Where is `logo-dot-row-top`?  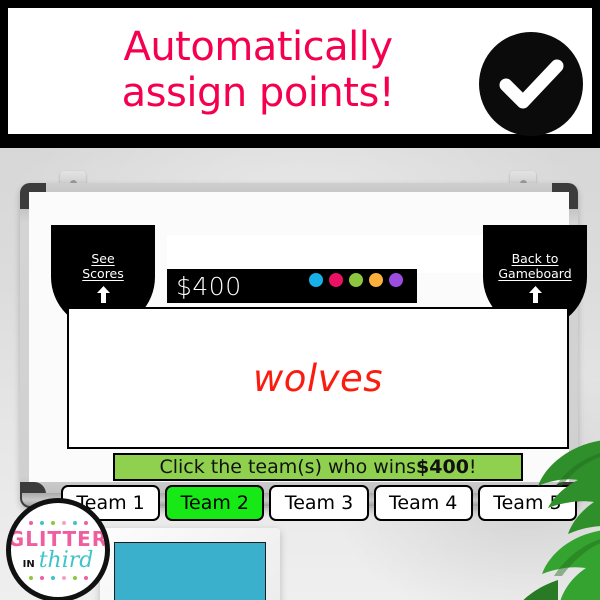 logo-dot-row-top is located at coordinates (58, 522).